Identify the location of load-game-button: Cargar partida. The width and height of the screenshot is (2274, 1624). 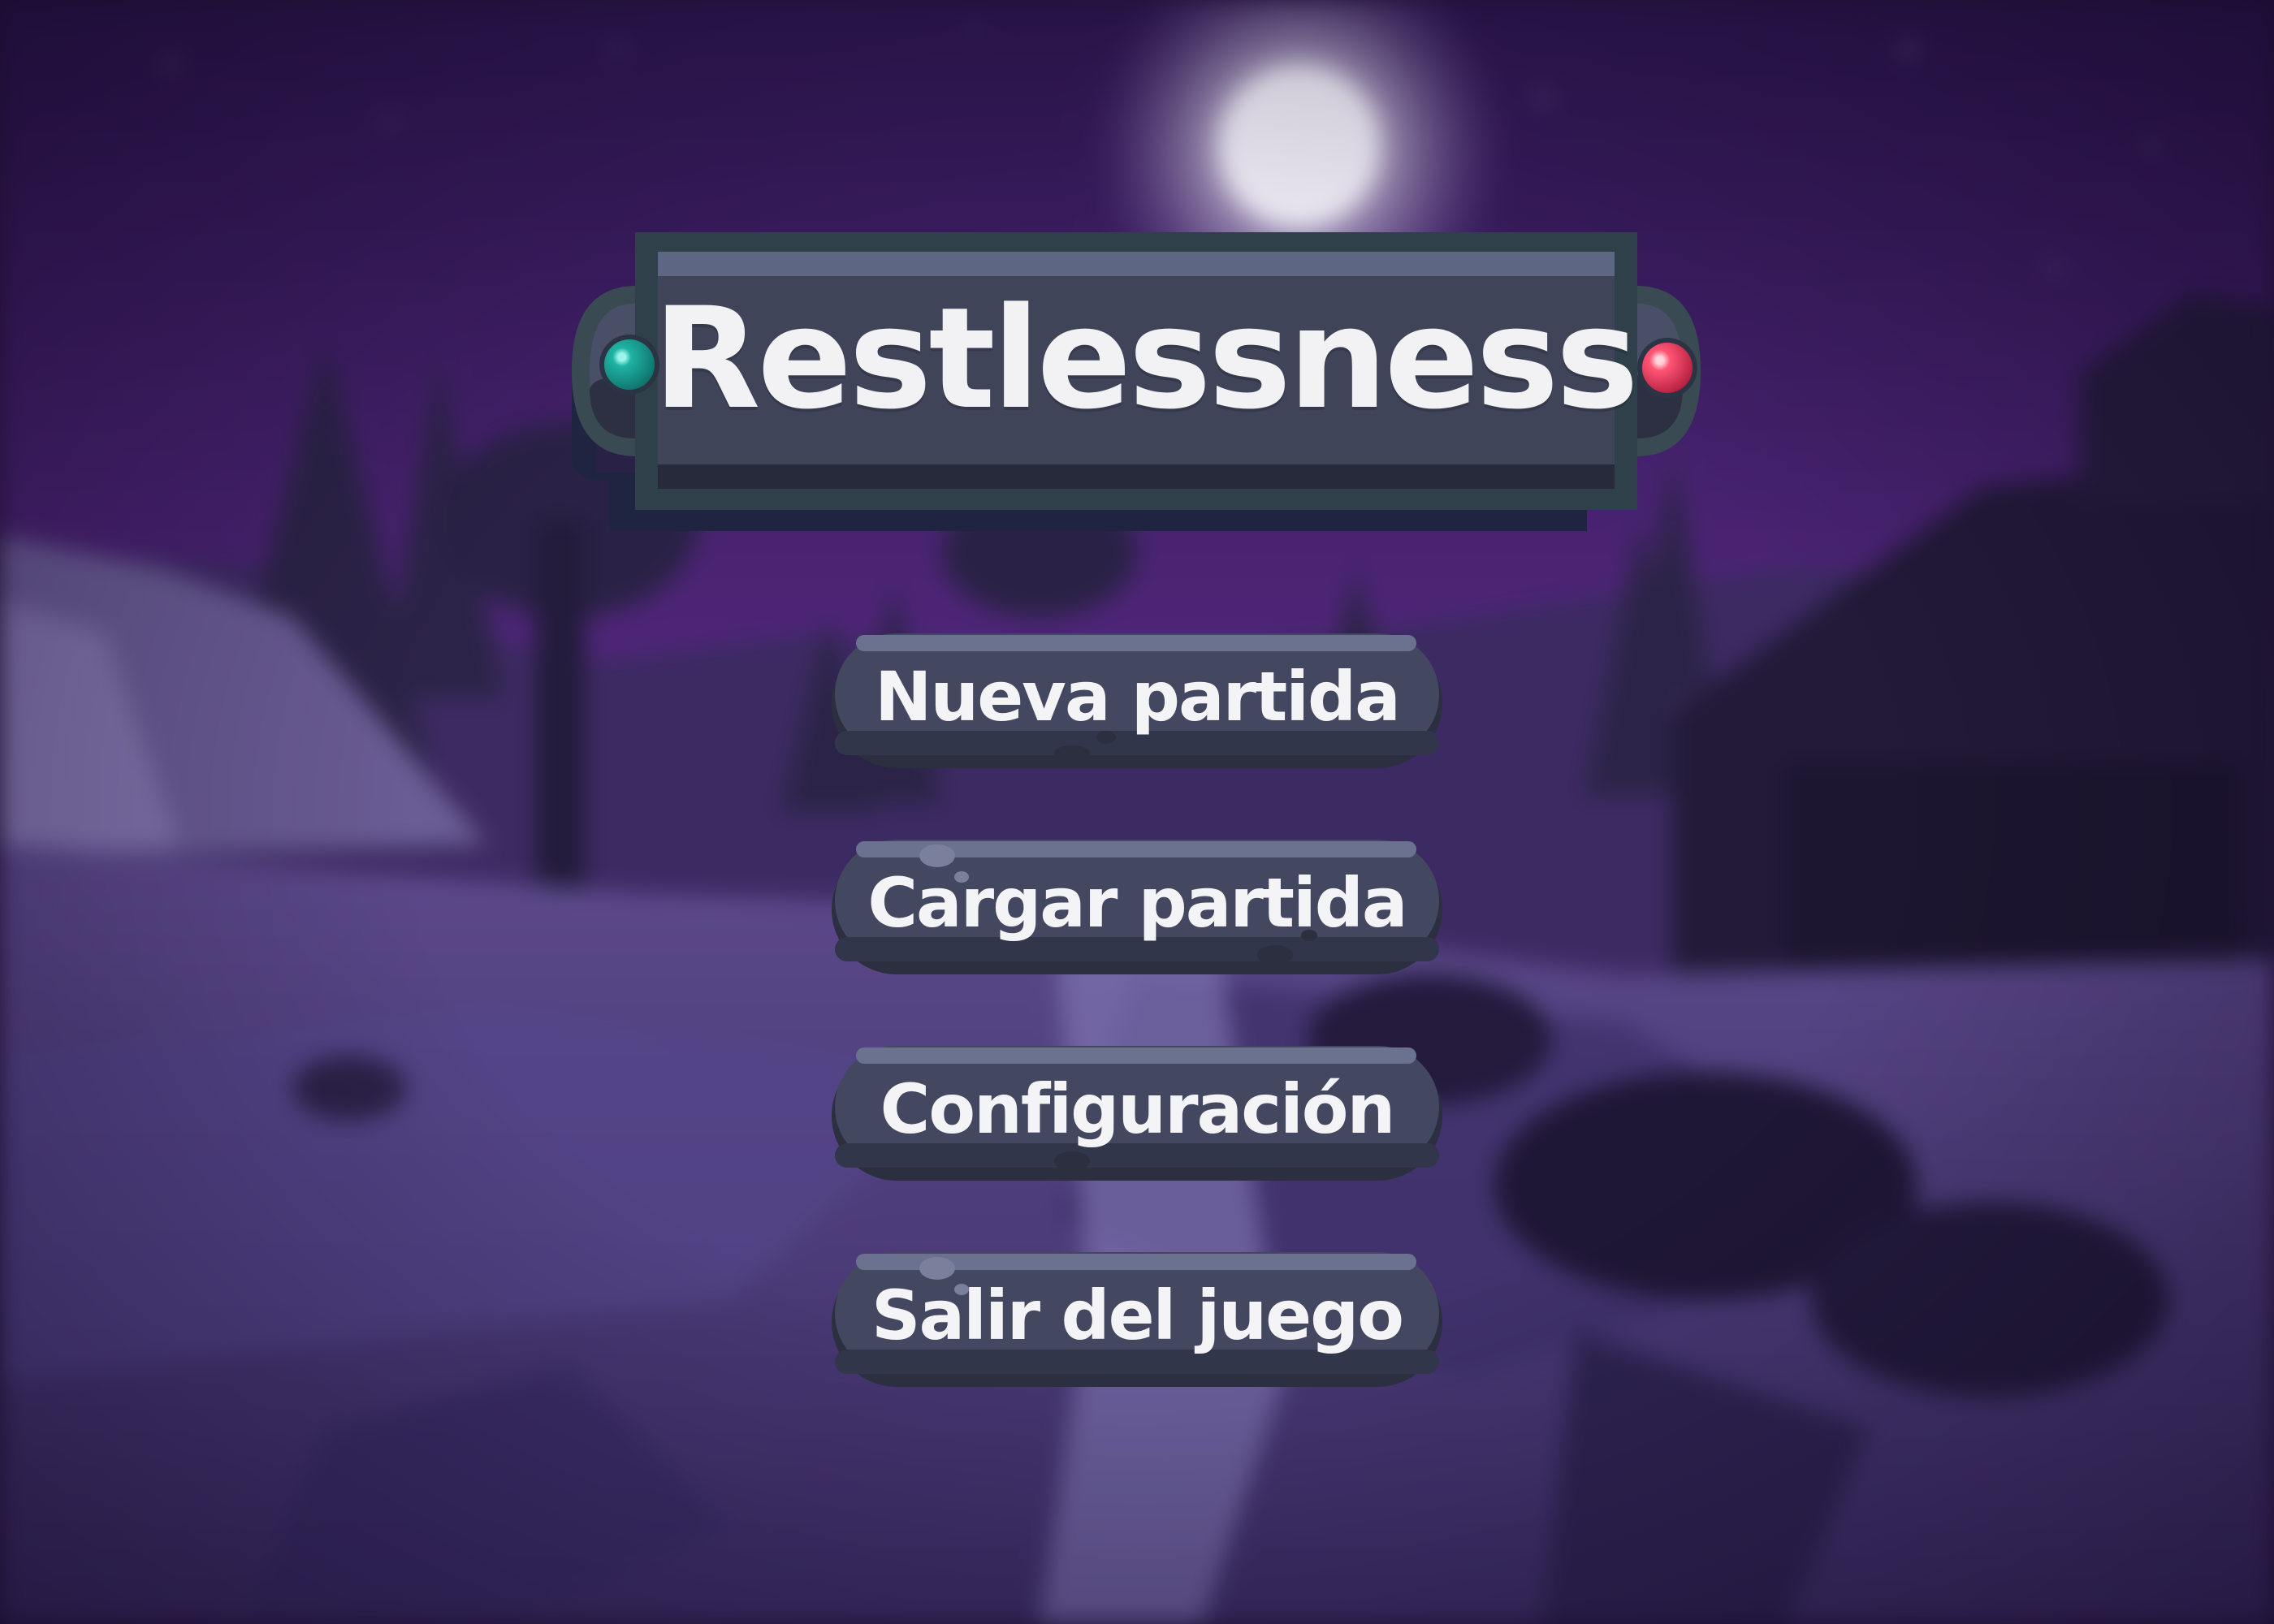
(1137, 908).